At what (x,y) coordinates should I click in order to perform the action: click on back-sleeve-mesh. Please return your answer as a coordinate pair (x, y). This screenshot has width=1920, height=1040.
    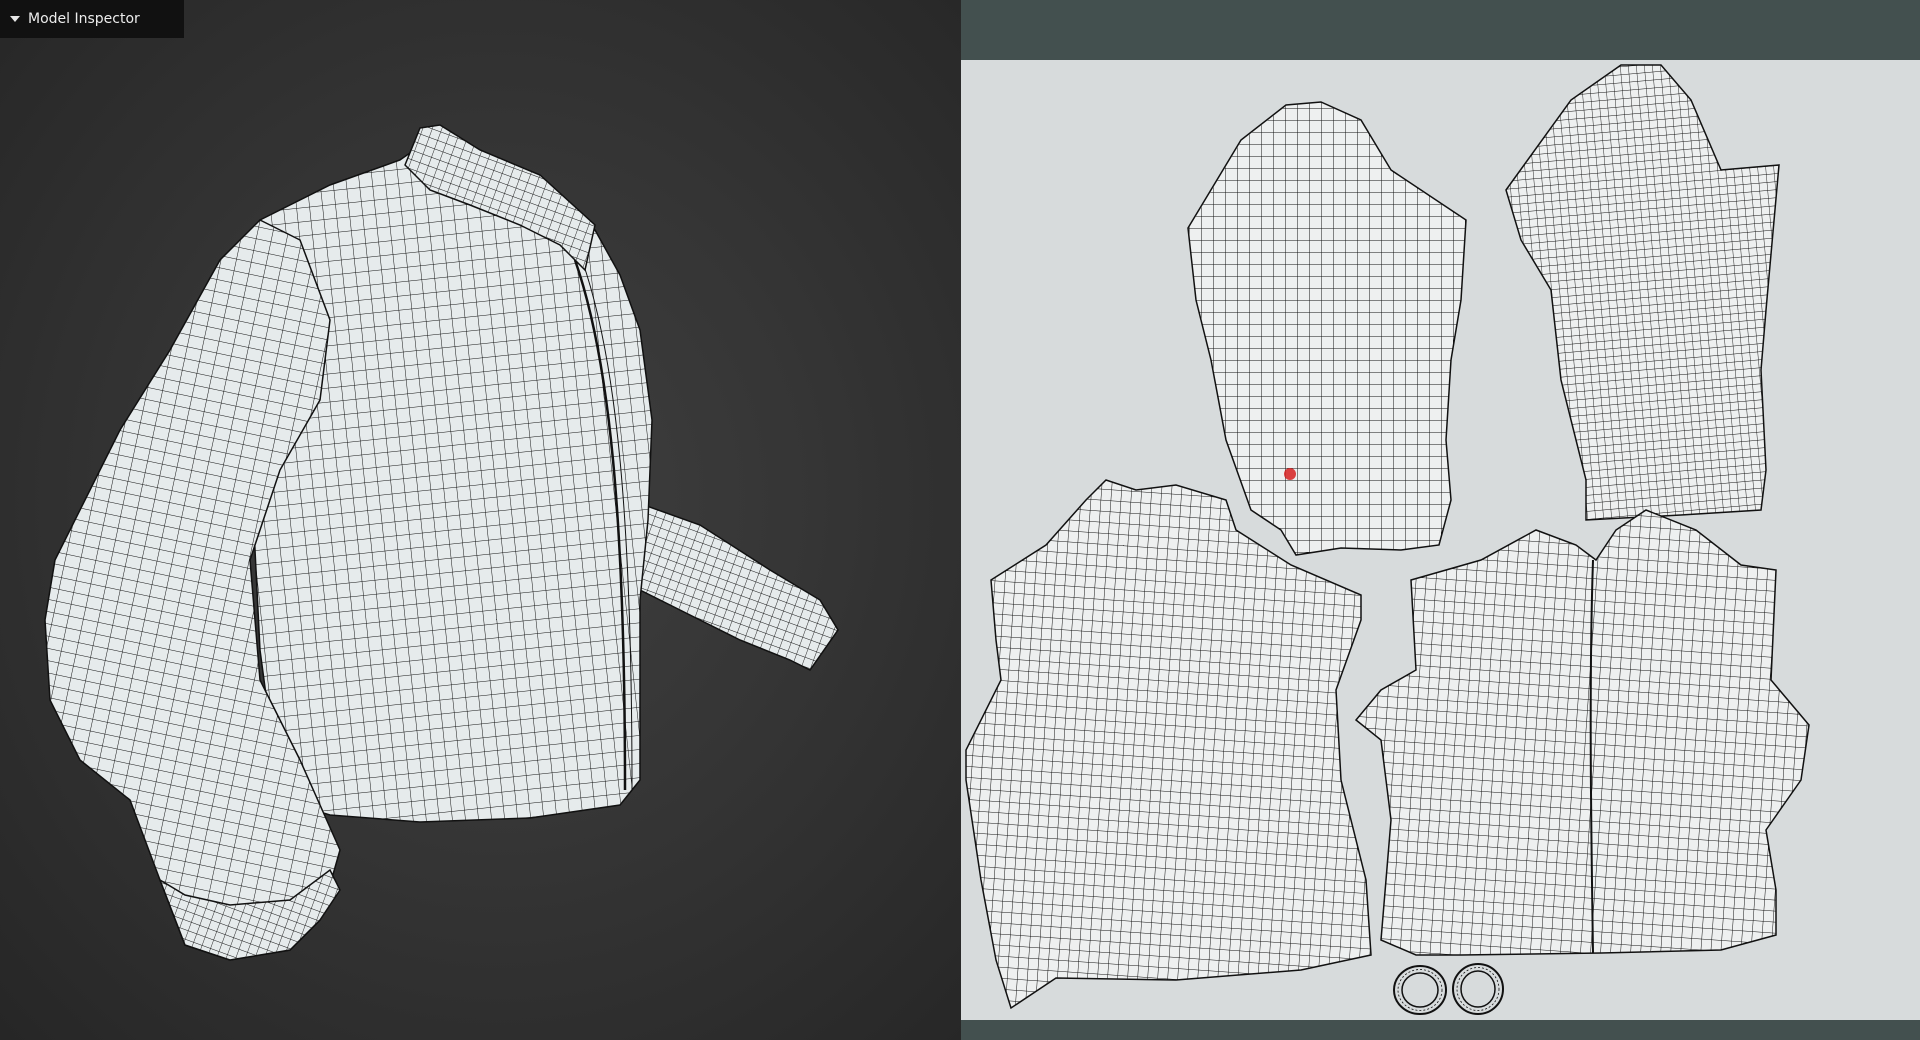
    Looking at the image, I should click on (734, 584).